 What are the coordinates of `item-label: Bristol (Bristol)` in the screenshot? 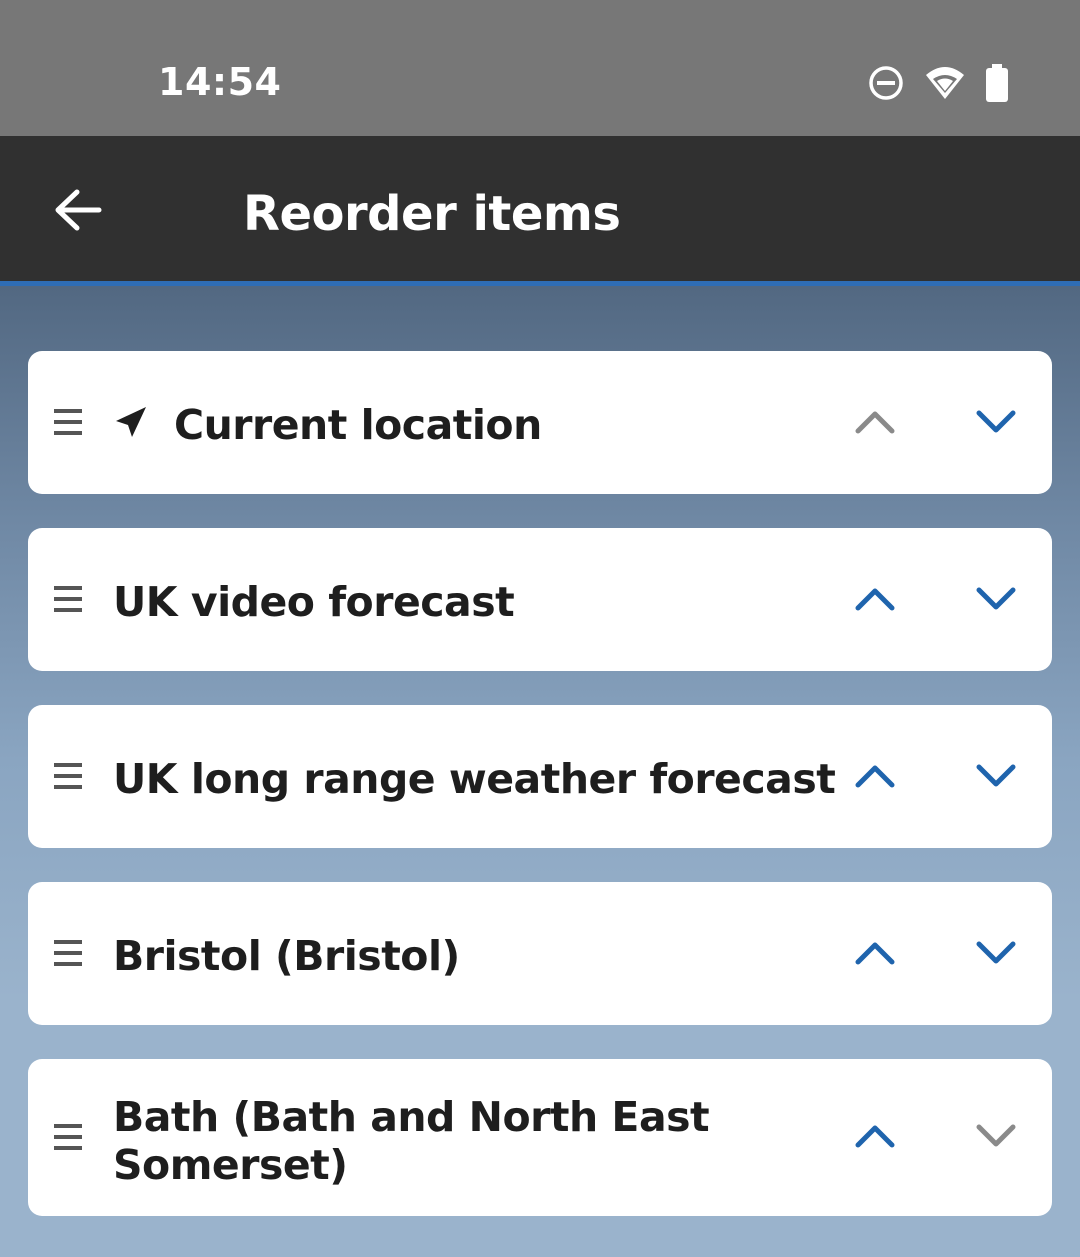 It's located at (286, 956).